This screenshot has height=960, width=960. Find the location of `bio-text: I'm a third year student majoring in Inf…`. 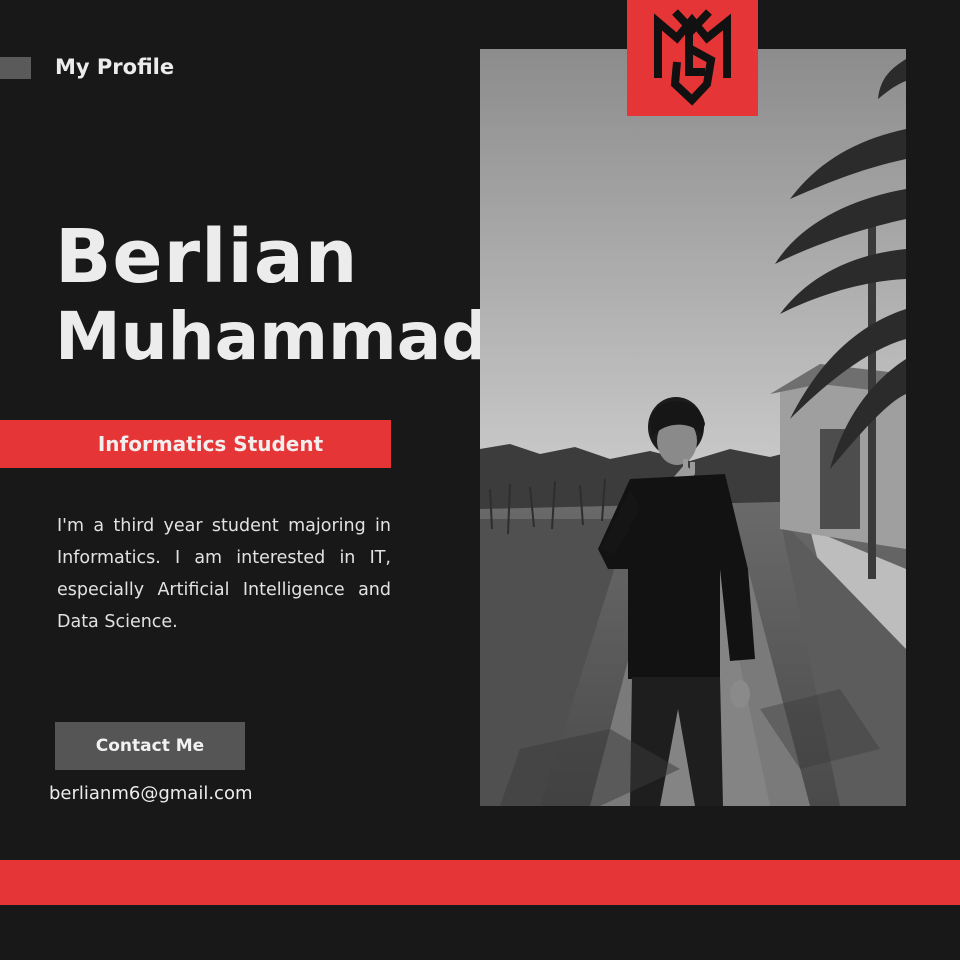

bio-text: I'm a third year student majoring in Inf… is located at coordinates (224, 574).